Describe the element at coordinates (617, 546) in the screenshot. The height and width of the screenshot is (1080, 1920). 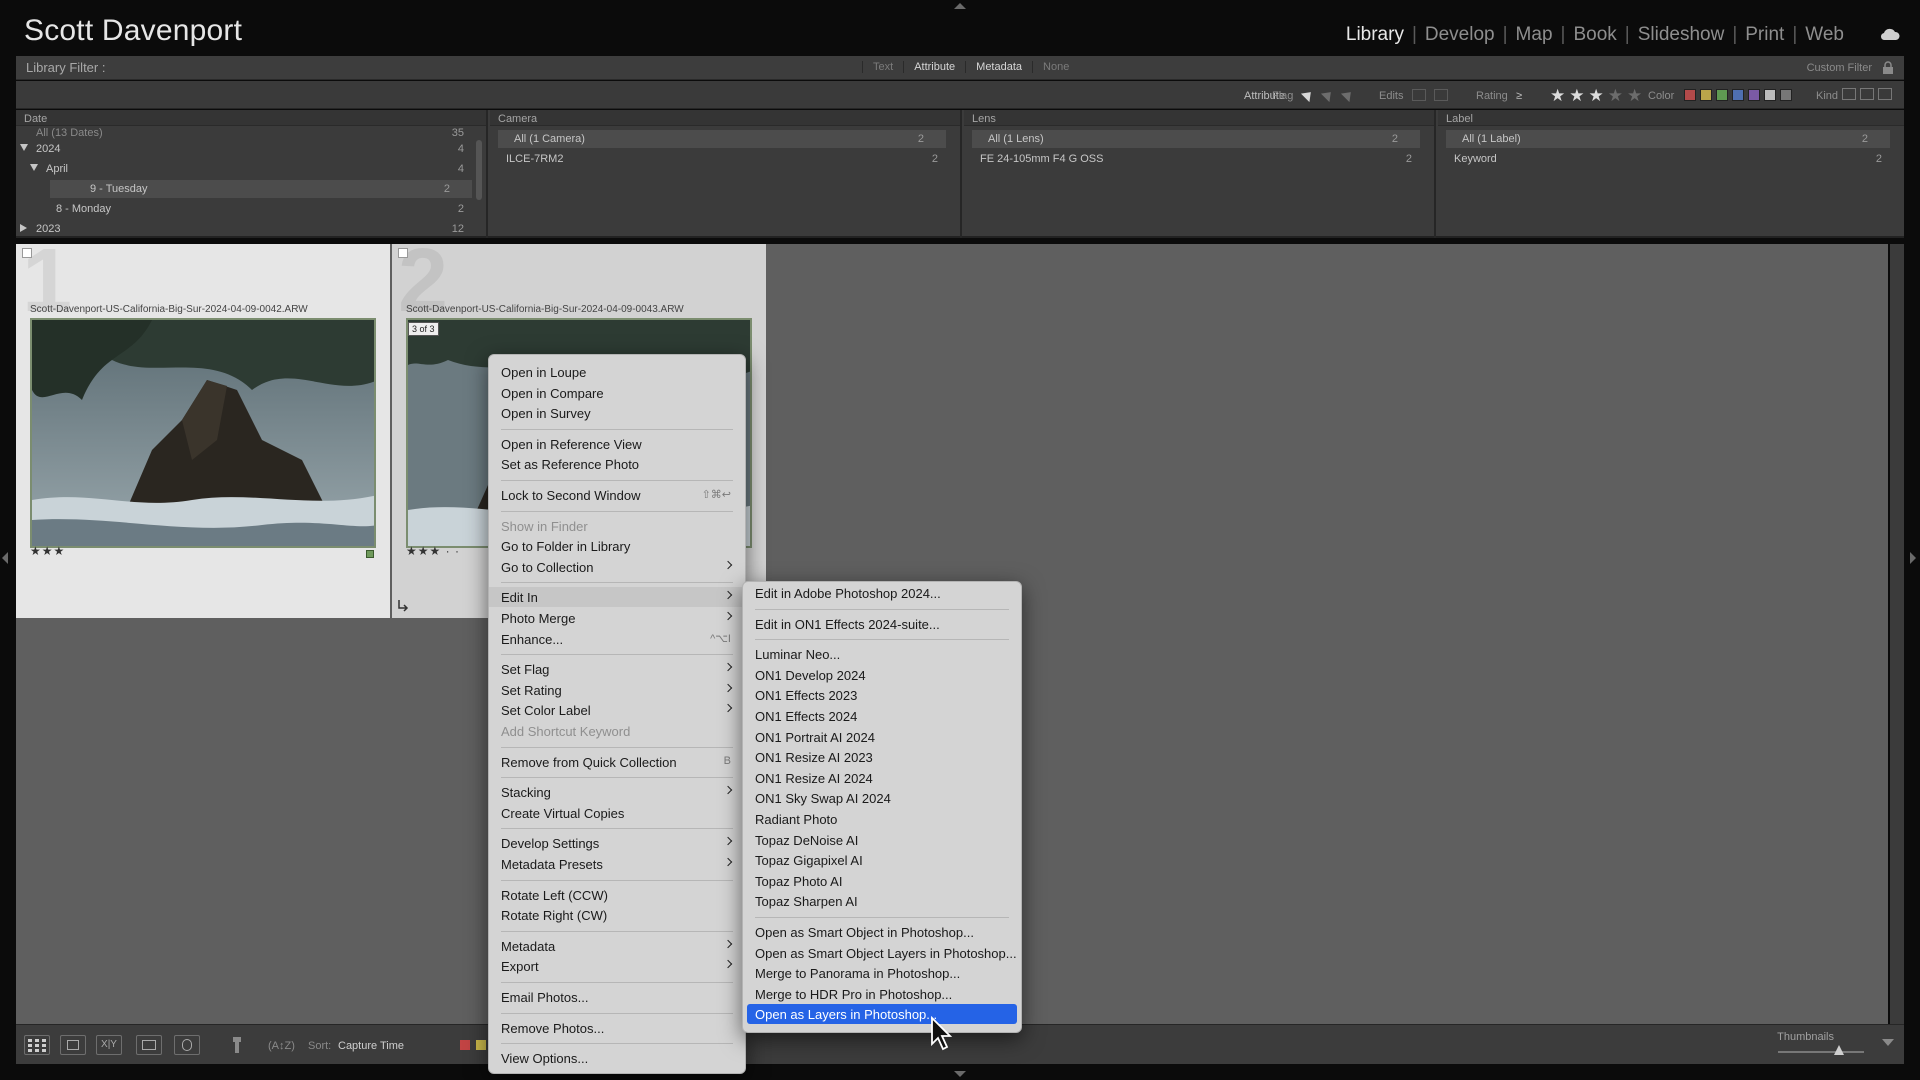
I see `menu-item-go-to-folder-in-library: Go to Folder in Library` at that location.